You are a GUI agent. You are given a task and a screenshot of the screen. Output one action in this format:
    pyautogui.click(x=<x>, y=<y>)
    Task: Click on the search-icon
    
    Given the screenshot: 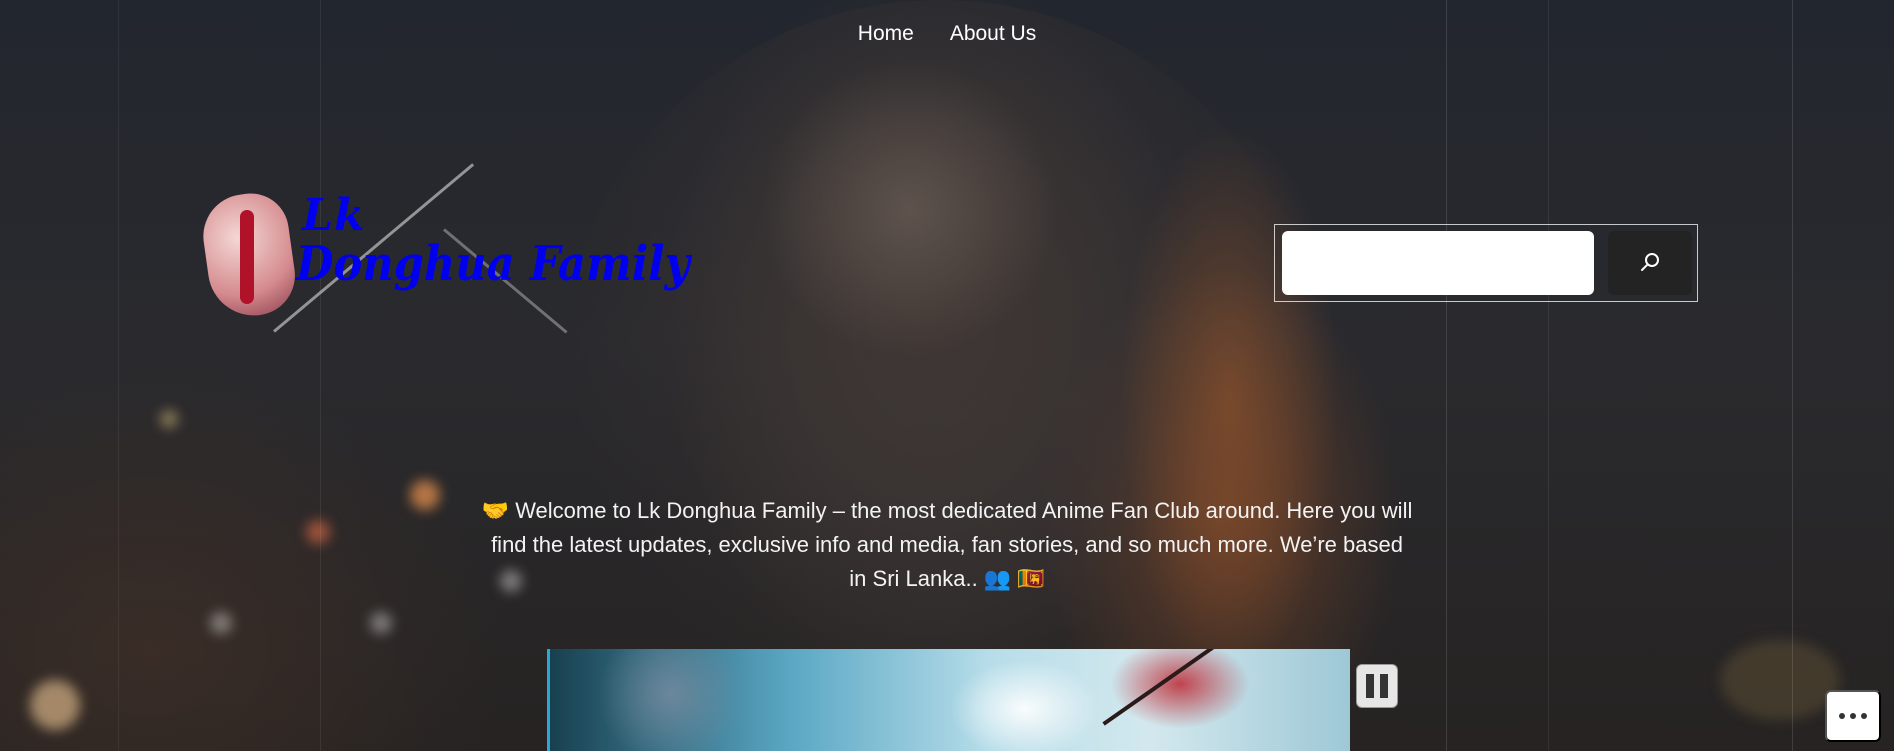 What is the action you would take?
    pyautogui.click(x=1650, y=263)
    